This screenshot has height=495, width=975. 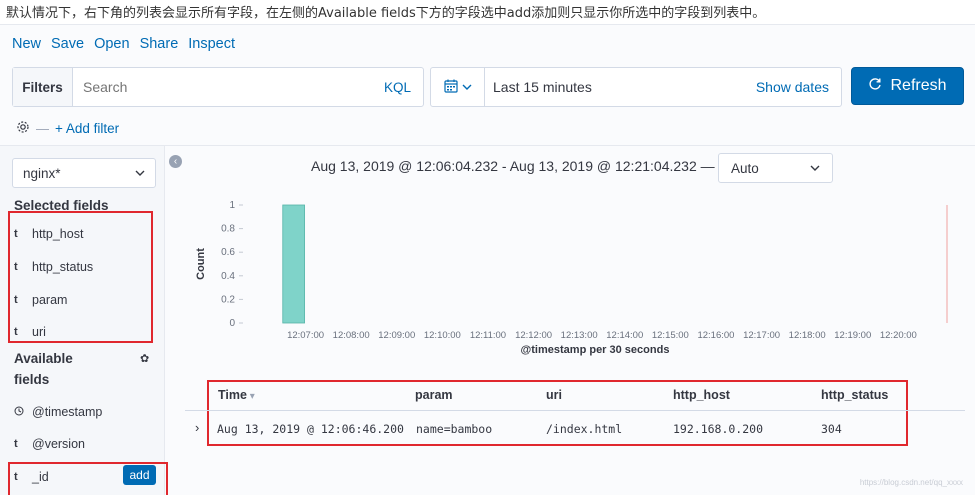 I want to click on filters-label: Filters, so click(x=43, y=87).